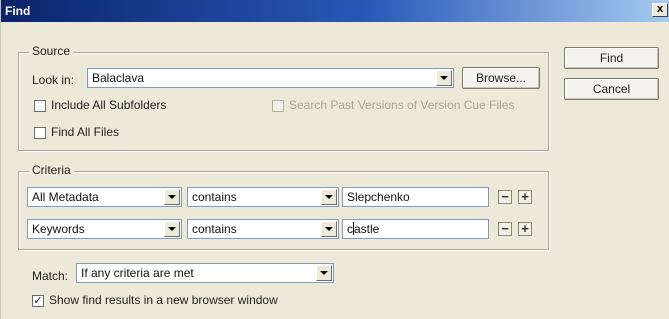 Image resolution: width=669 pixels, height=319 pixels. What do you see at coordinates (278, 106) in the screenshot?
I see `search-past-versions-checkbox` at bounding box center [278, 106].